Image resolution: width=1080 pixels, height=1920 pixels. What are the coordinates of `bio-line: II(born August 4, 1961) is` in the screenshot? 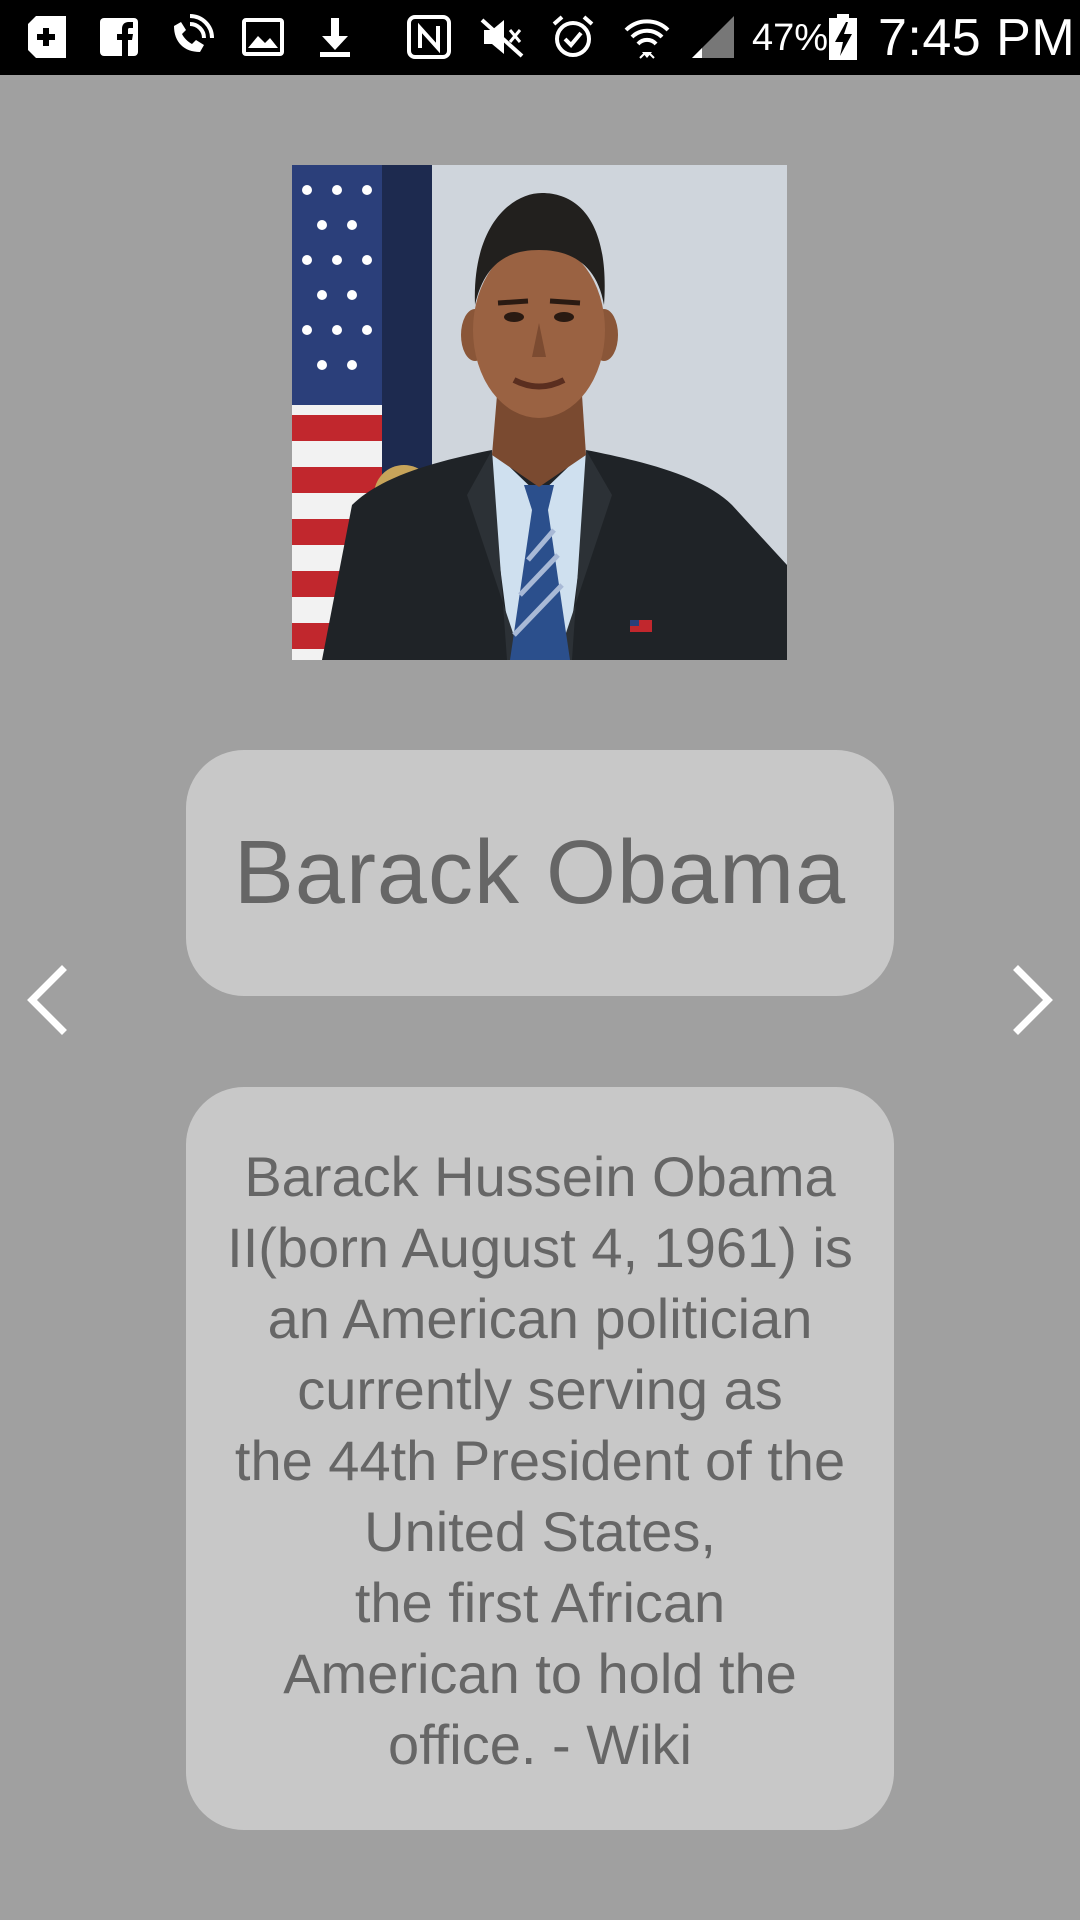 It's located at (540, 1247).